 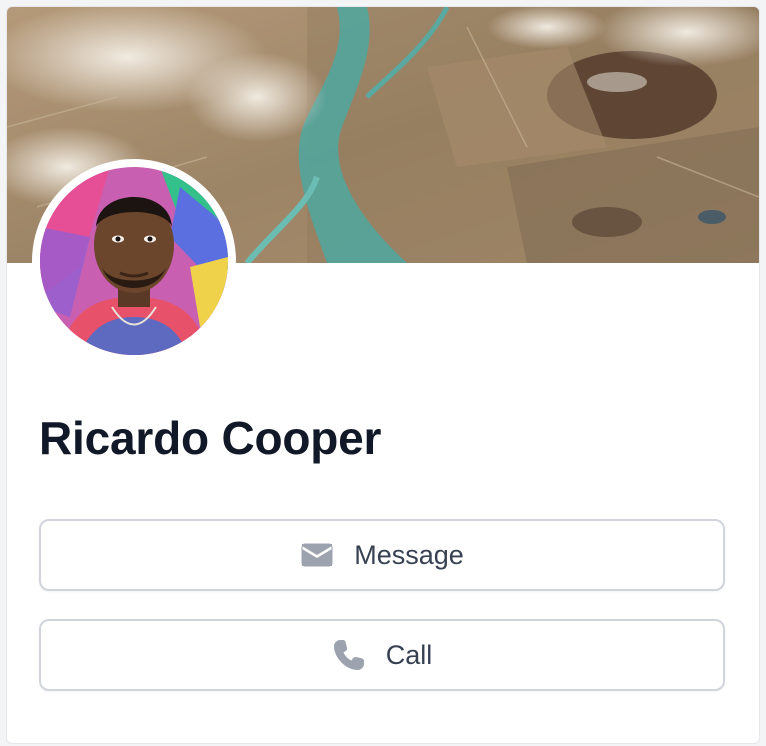 I want to click on envelope-icon, so click(x=317, y=555).